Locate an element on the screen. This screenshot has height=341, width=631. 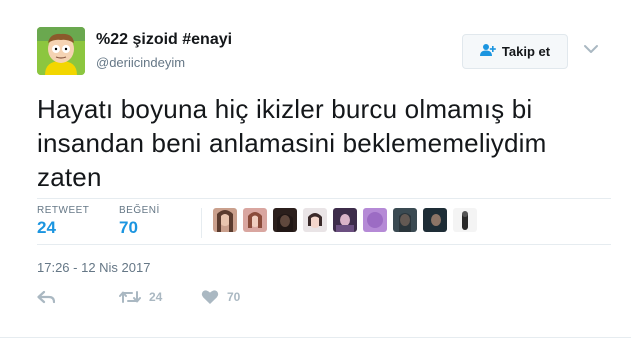
retweet-icon is located at coordinates (130, 297).